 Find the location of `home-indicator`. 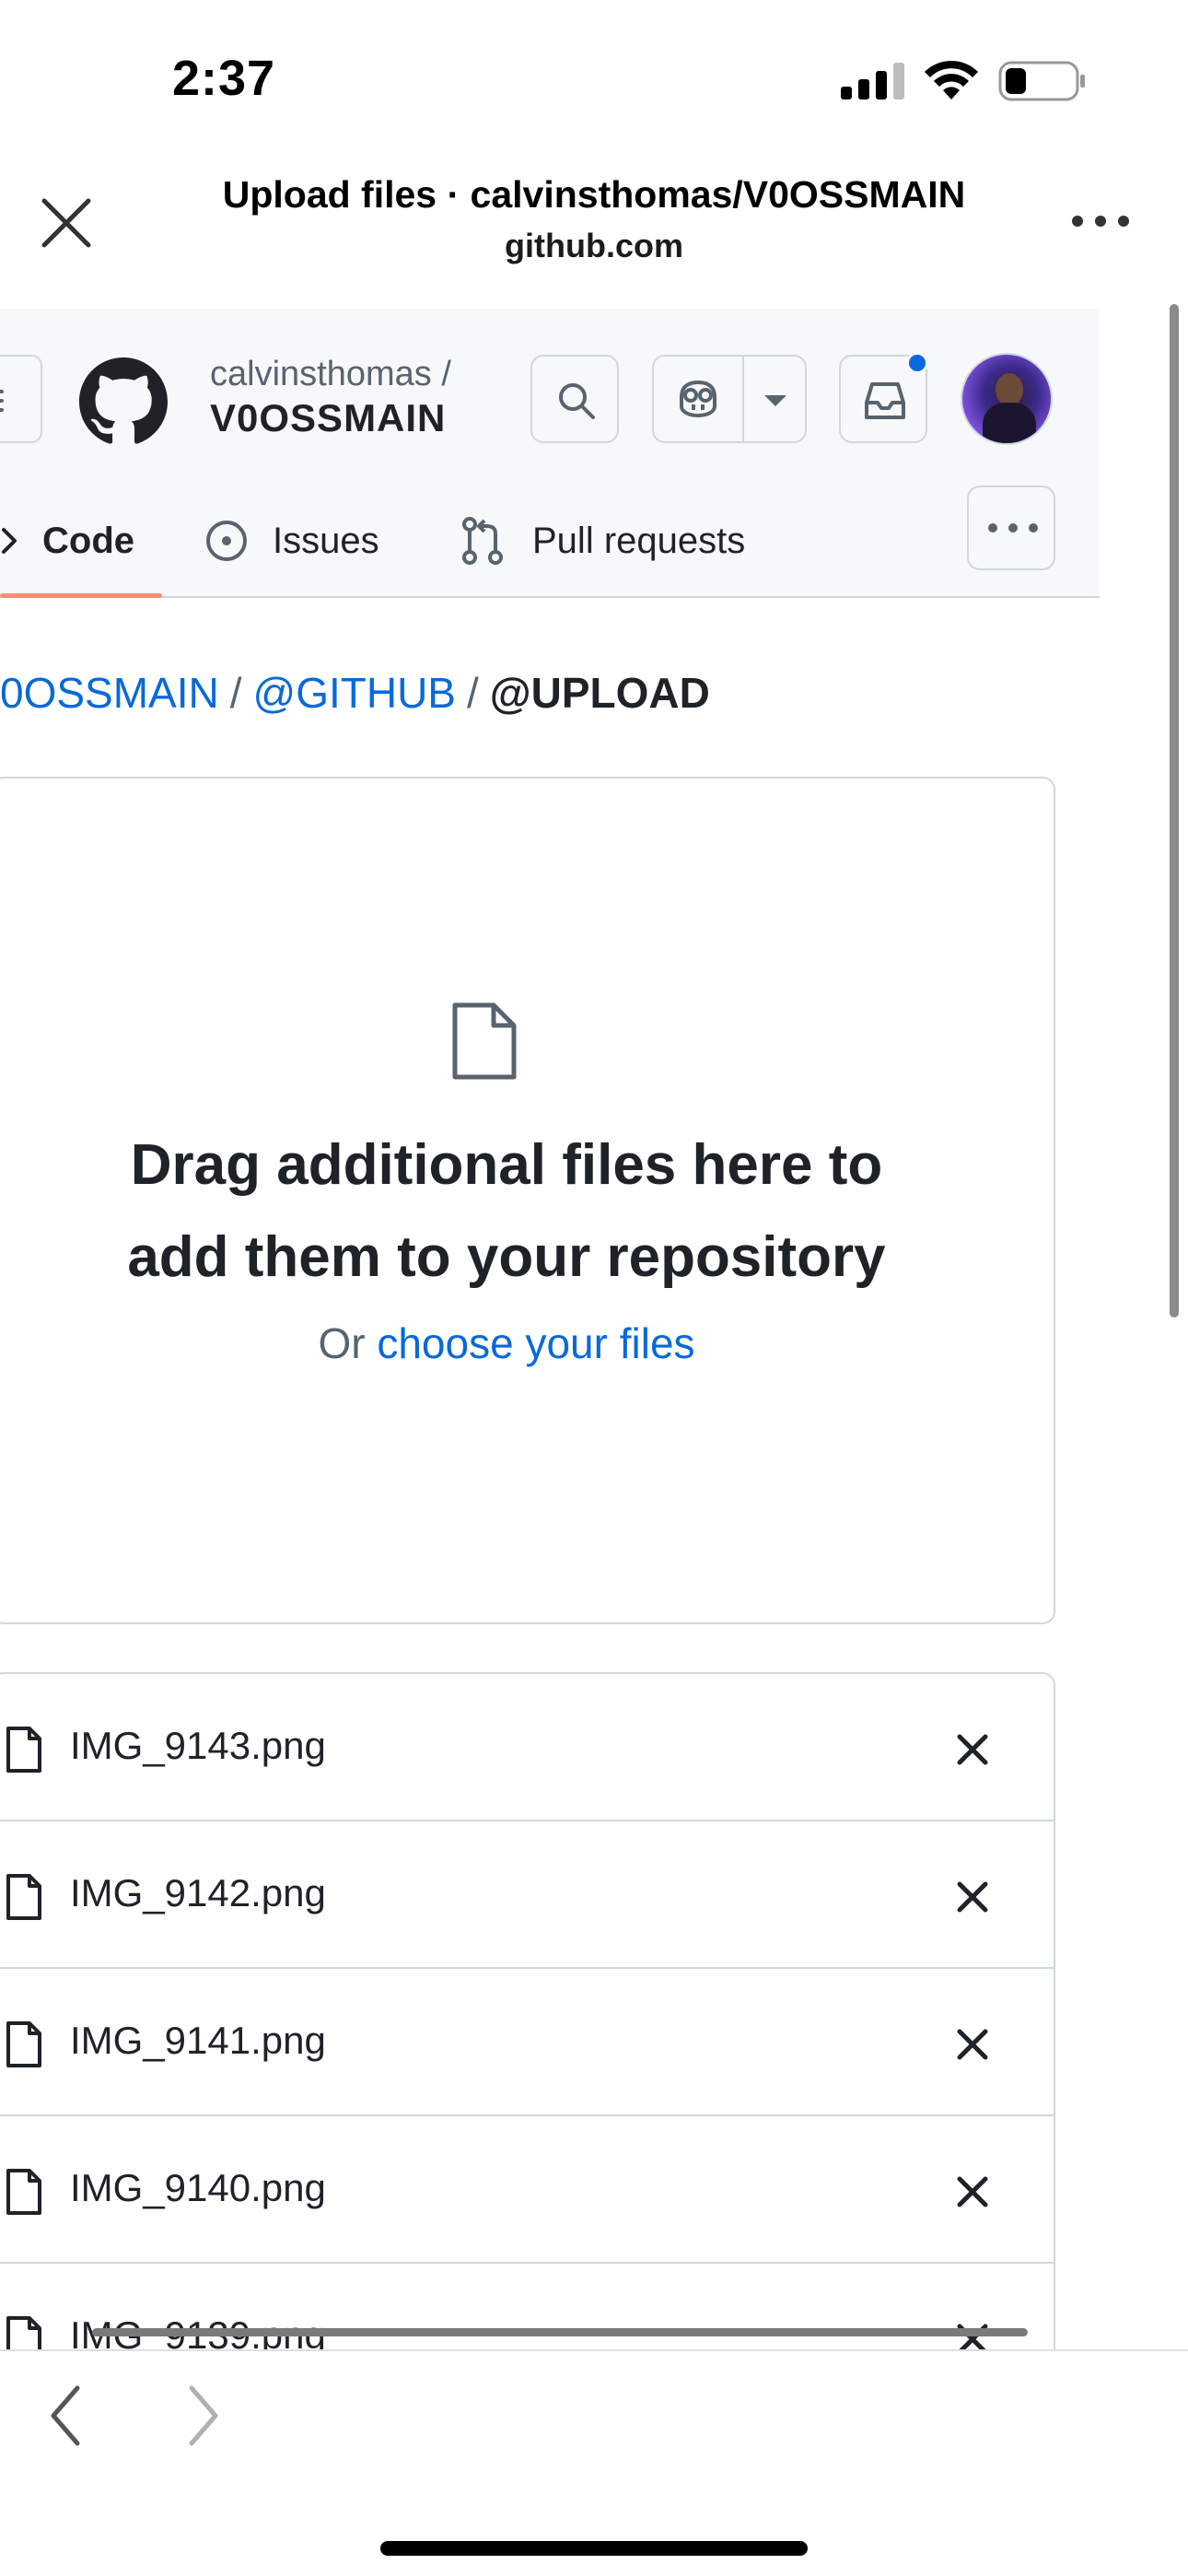

home-indicator is located at coordinates (594, 2548).